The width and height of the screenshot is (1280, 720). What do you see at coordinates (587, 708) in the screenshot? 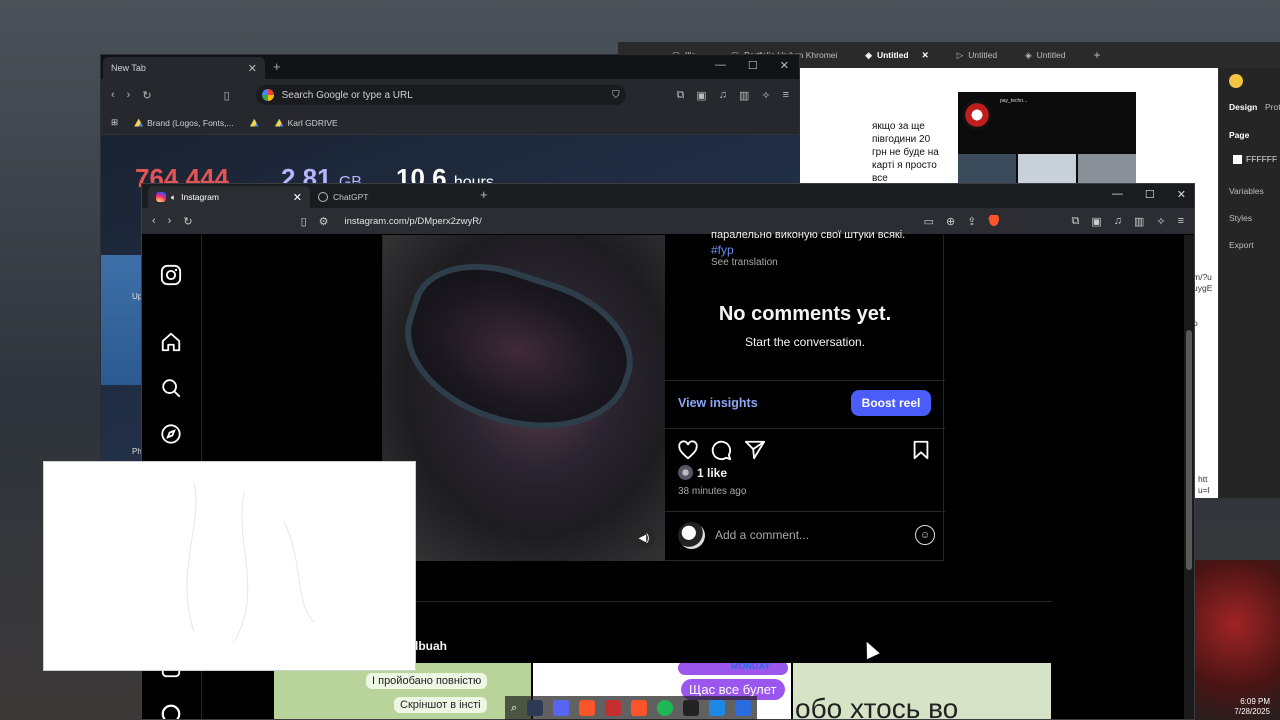
I see `brave-app-icon` at bounding box center [587, 708].